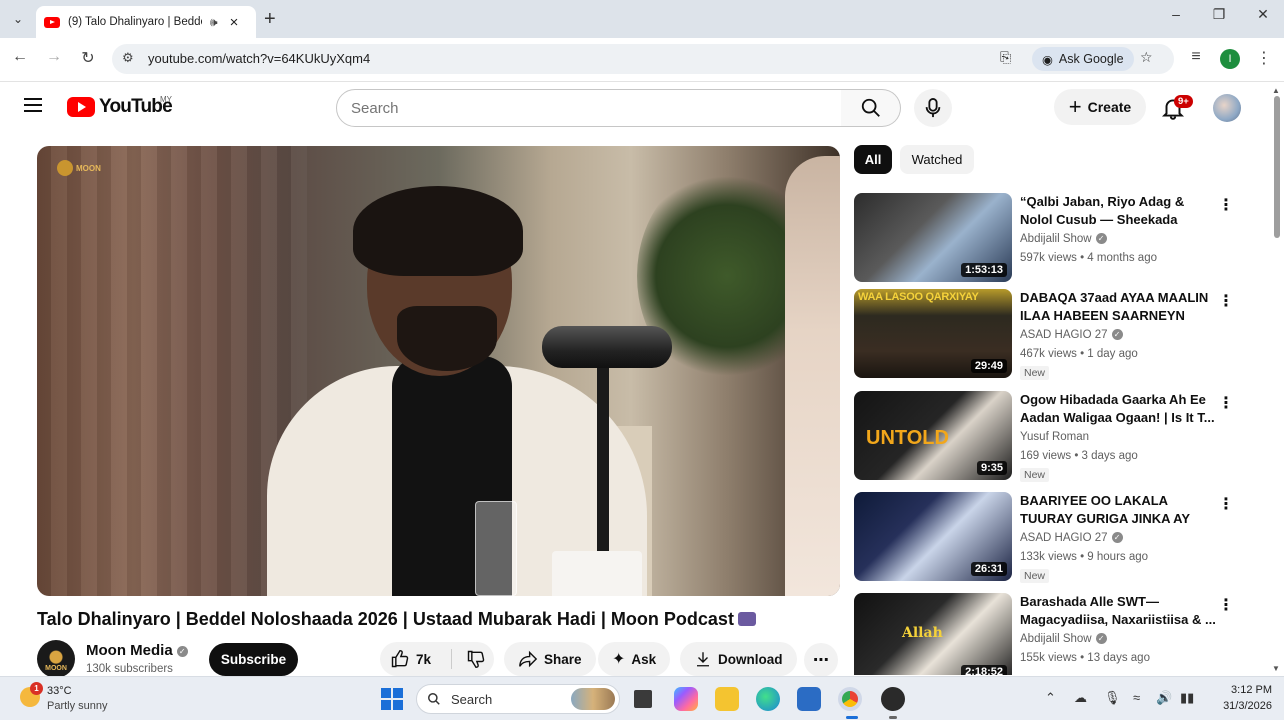  I want to click on weather-temperature: 33°C, so click(59, 691).